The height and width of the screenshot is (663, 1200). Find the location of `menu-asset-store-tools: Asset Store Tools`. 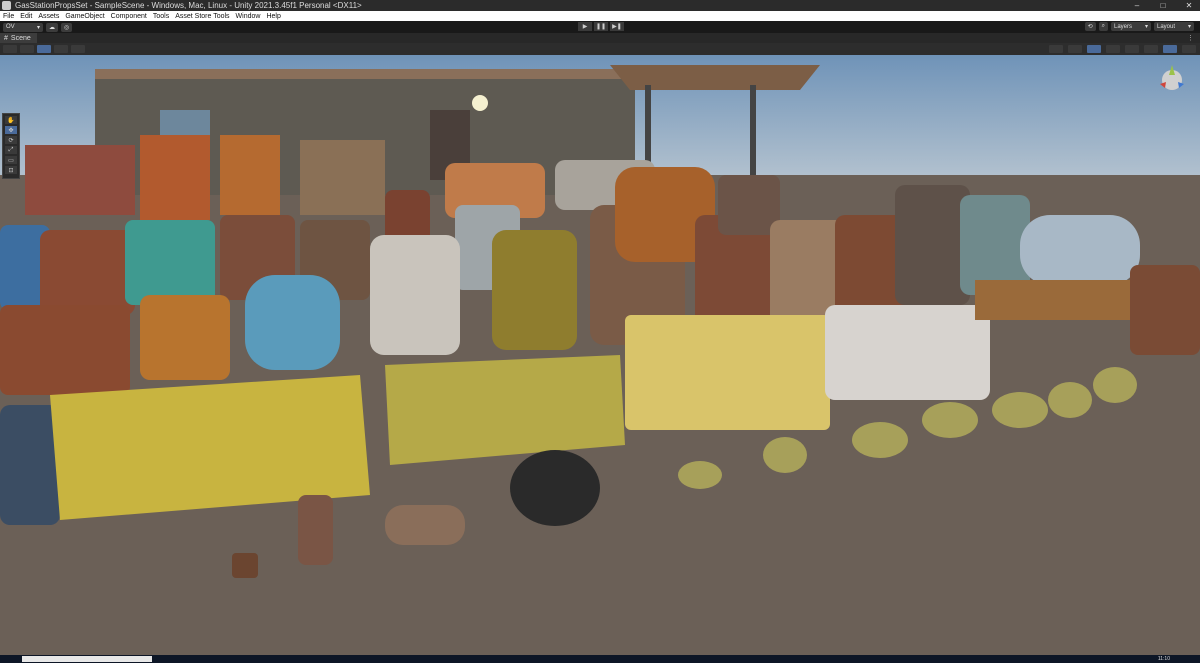

menu-asset-store-tools: Asset Store Tools is located at coordinates (202, 16).